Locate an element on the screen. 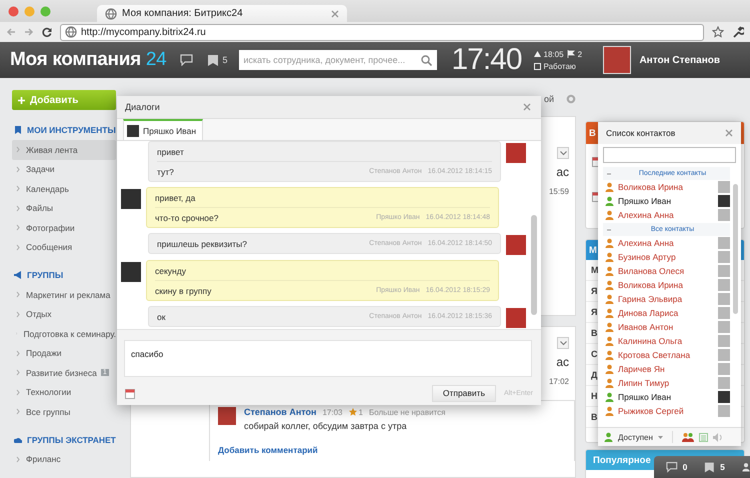 This screenshot has height=478, width=750. url-text: http://mycompany.bitrix24.ru is located at coordinates (143, 32).